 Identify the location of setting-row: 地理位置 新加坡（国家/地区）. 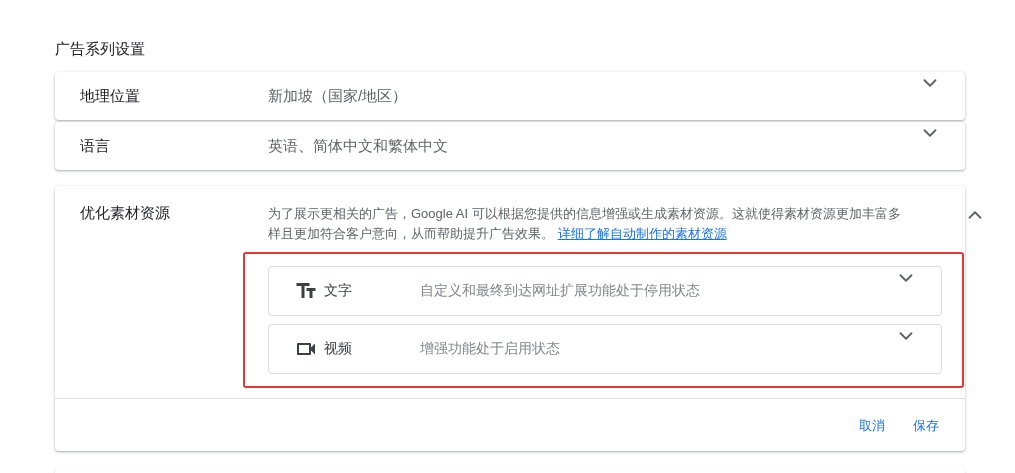
(510, 96).